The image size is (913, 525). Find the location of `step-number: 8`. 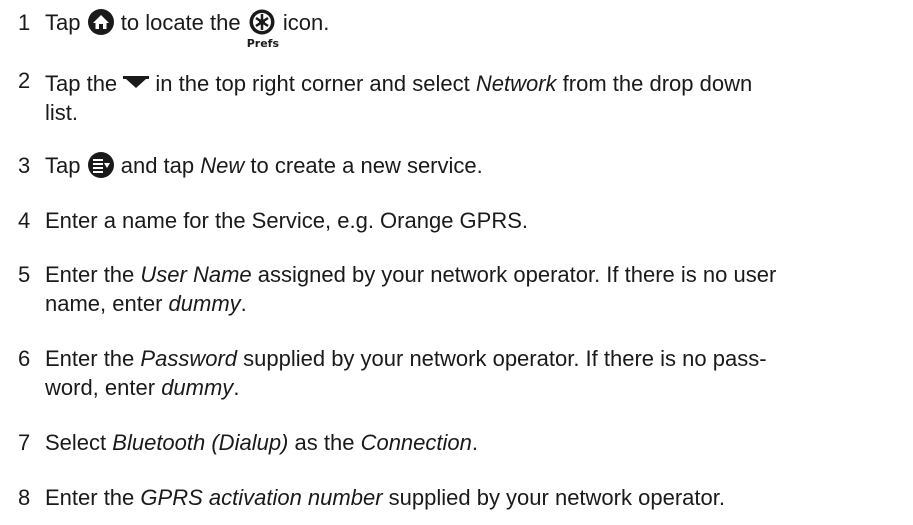

step-number: 8 is located at coordinates (24, 497).